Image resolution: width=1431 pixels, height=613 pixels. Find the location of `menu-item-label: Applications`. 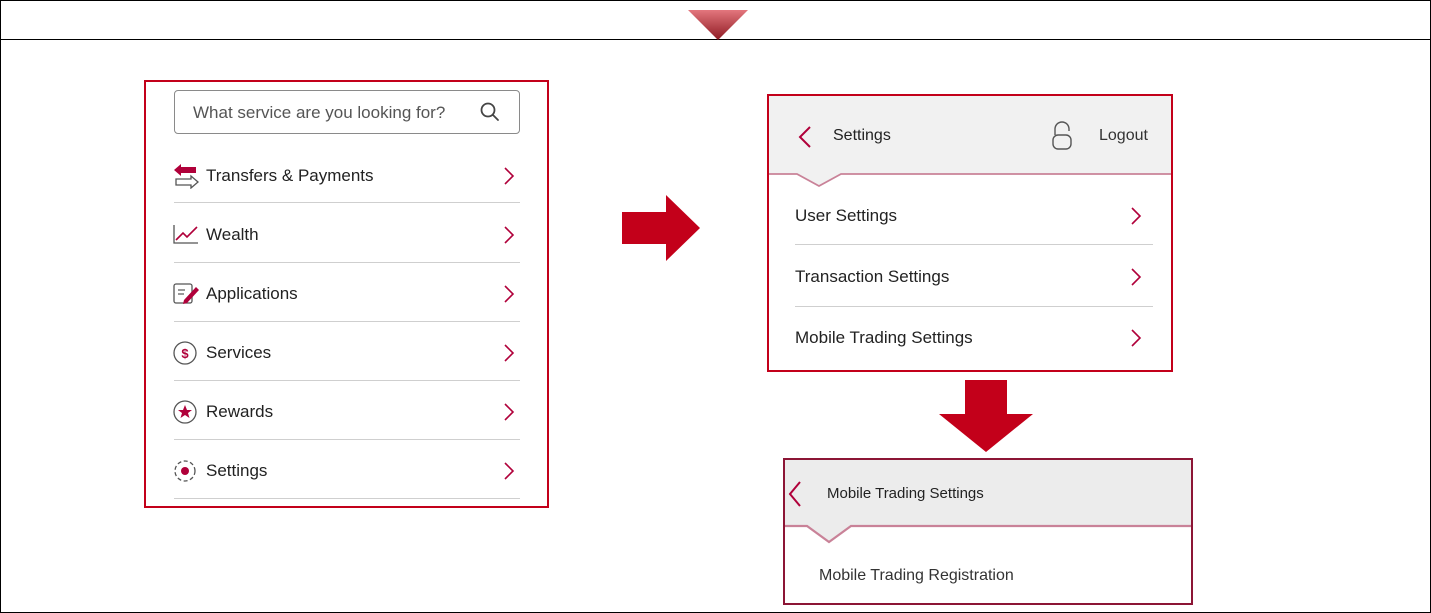

menu-item-label: Applications is located at coordinates (252, 293).